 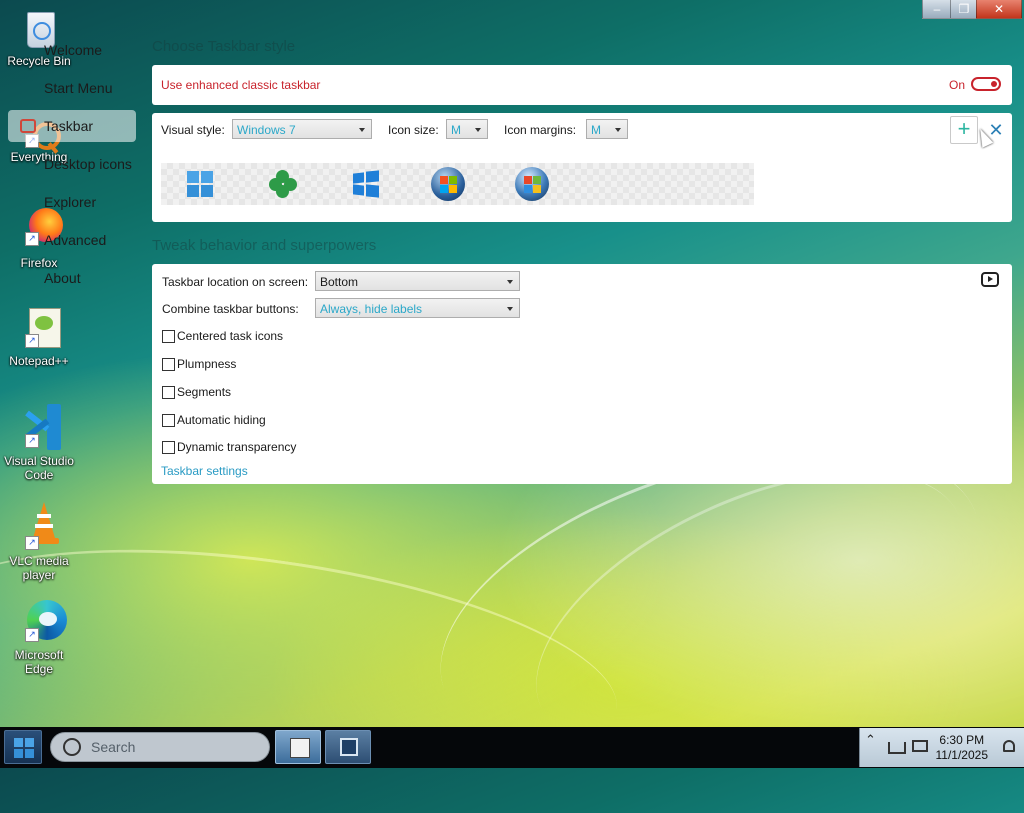 I want to click on taskbar-location-label: Taskbar location on screen:, so click(x=235, y=282).